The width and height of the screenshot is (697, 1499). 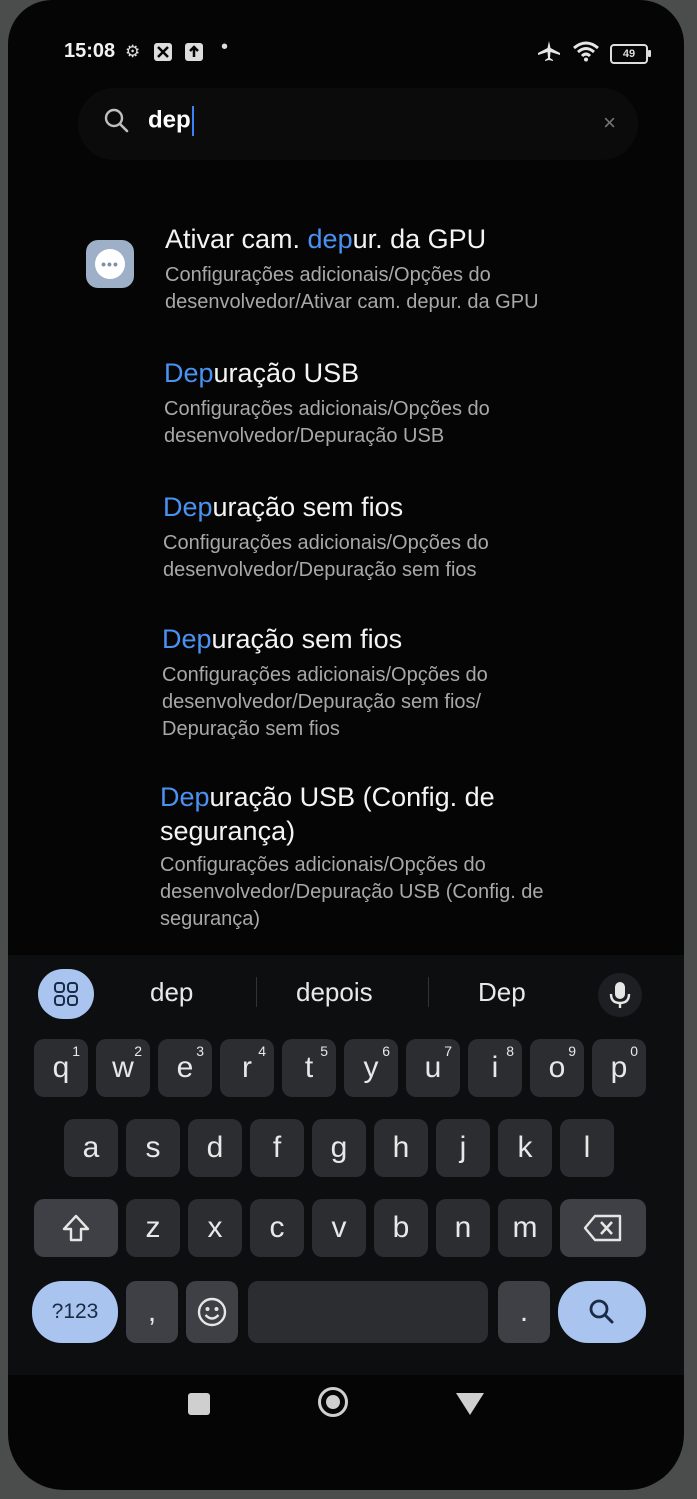 I want to click on result-title: Depuração USB, so click(x=262, y=373).